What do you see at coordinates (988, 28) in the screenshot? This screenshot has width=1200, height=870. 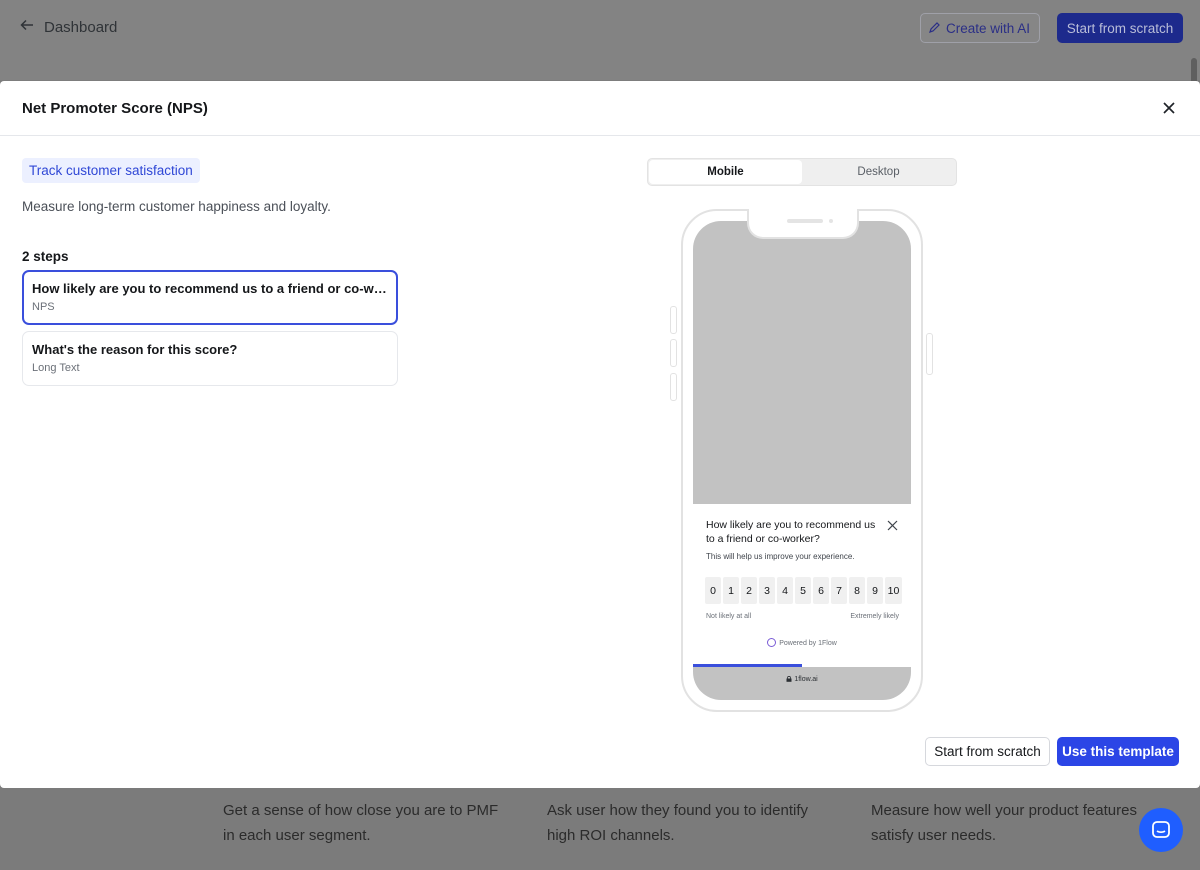 I see `create-with-ai-label: Create with AI` at bounding box center [988, 28].